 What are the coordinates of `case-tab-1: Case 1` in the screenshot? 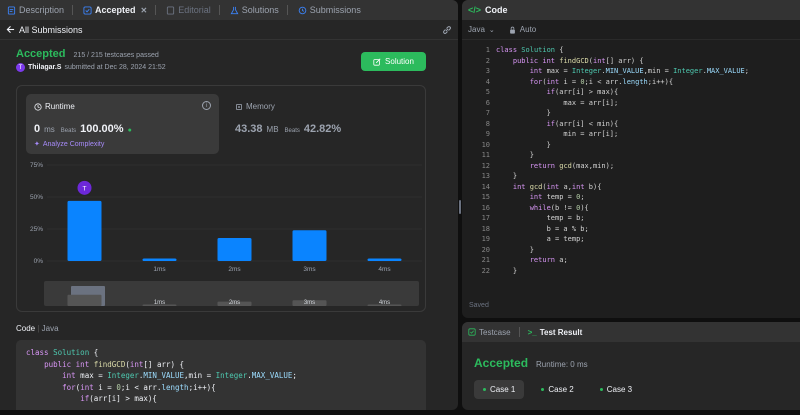 It's located at (499, 389).